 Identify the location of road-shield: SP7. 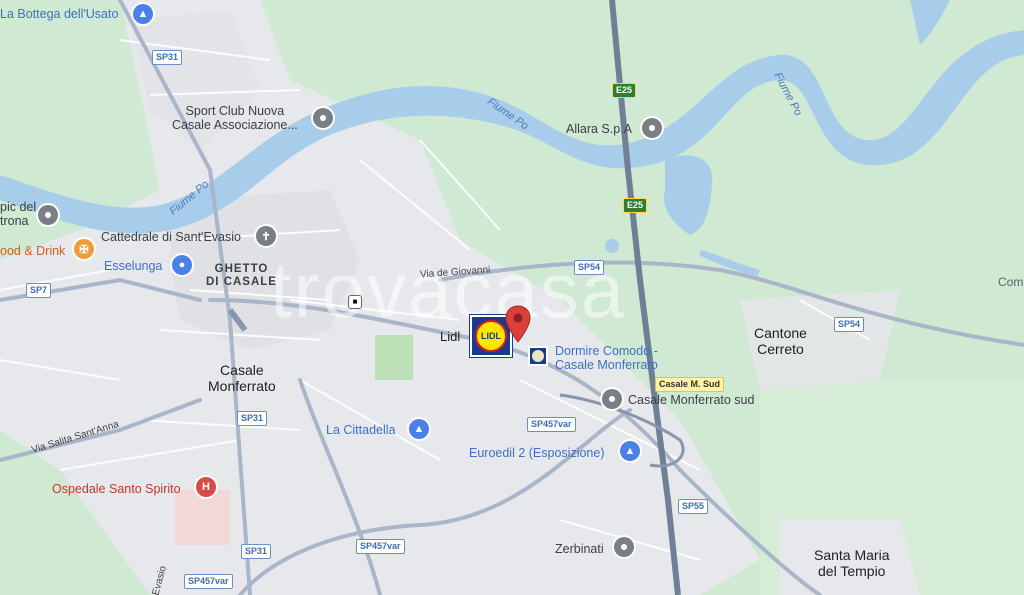
(39, 290).